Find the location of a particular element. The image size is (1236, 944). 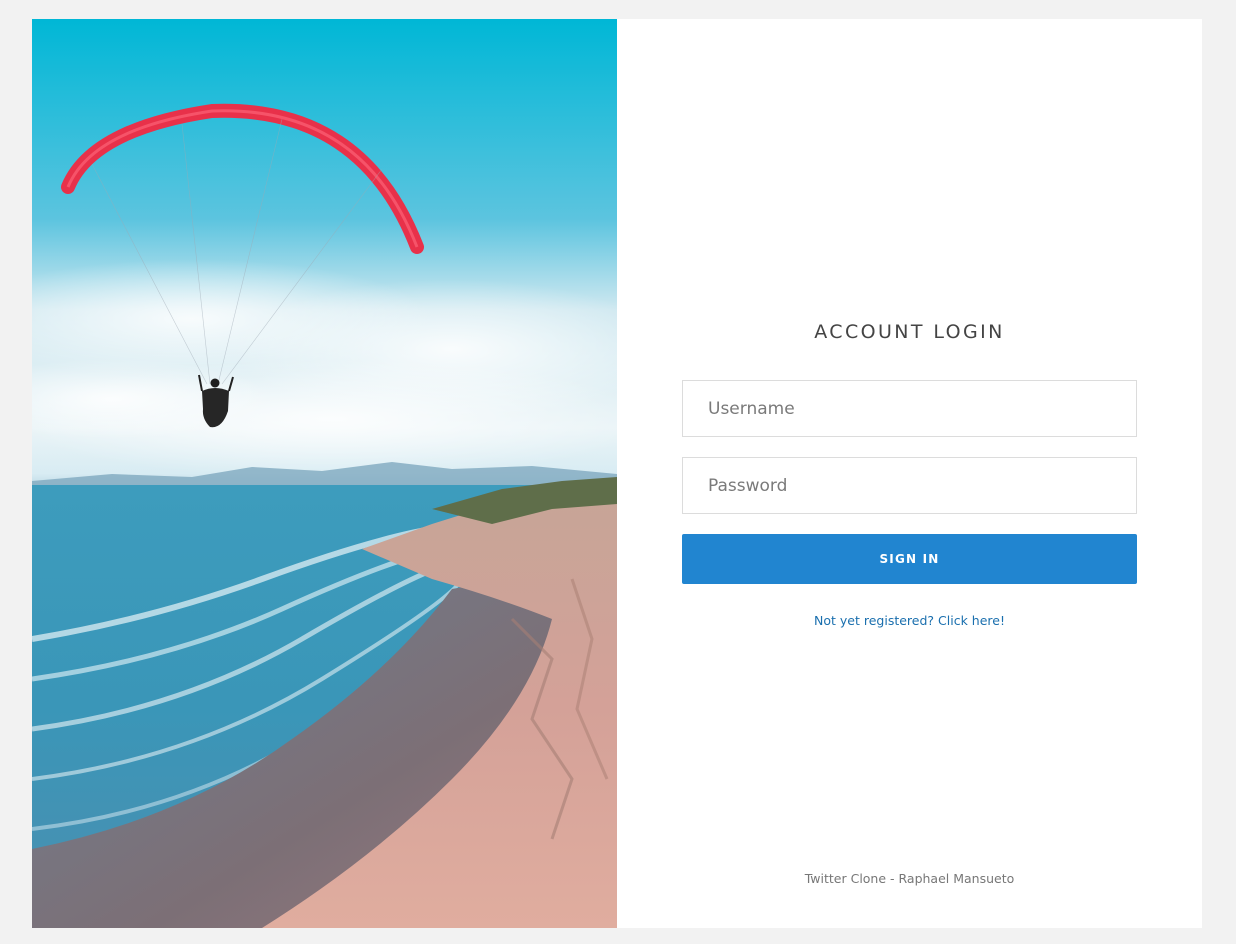

username-input is located at coordinates (909, 408).